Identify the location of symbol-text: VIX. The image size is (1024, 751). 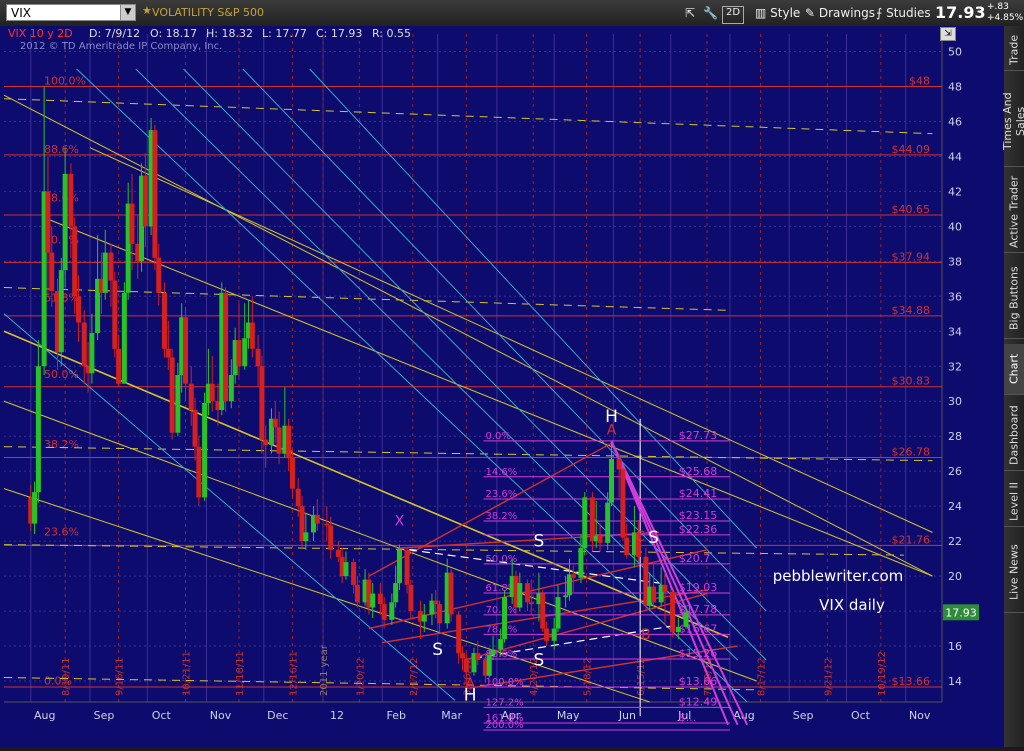
(21, 13).